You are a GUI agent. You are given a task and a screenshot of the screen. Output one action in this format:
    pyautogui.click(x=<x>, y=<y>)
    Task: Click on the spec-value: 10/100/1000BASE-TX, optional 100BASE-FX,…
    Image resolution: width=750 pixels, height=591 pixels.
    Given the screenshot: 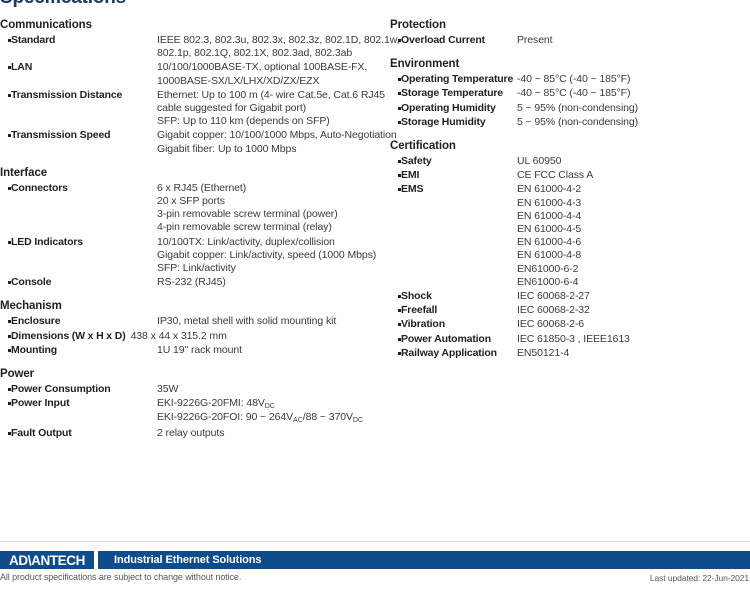 What is the action you would take?
    pyautogui.click(x=269, y=74)
    